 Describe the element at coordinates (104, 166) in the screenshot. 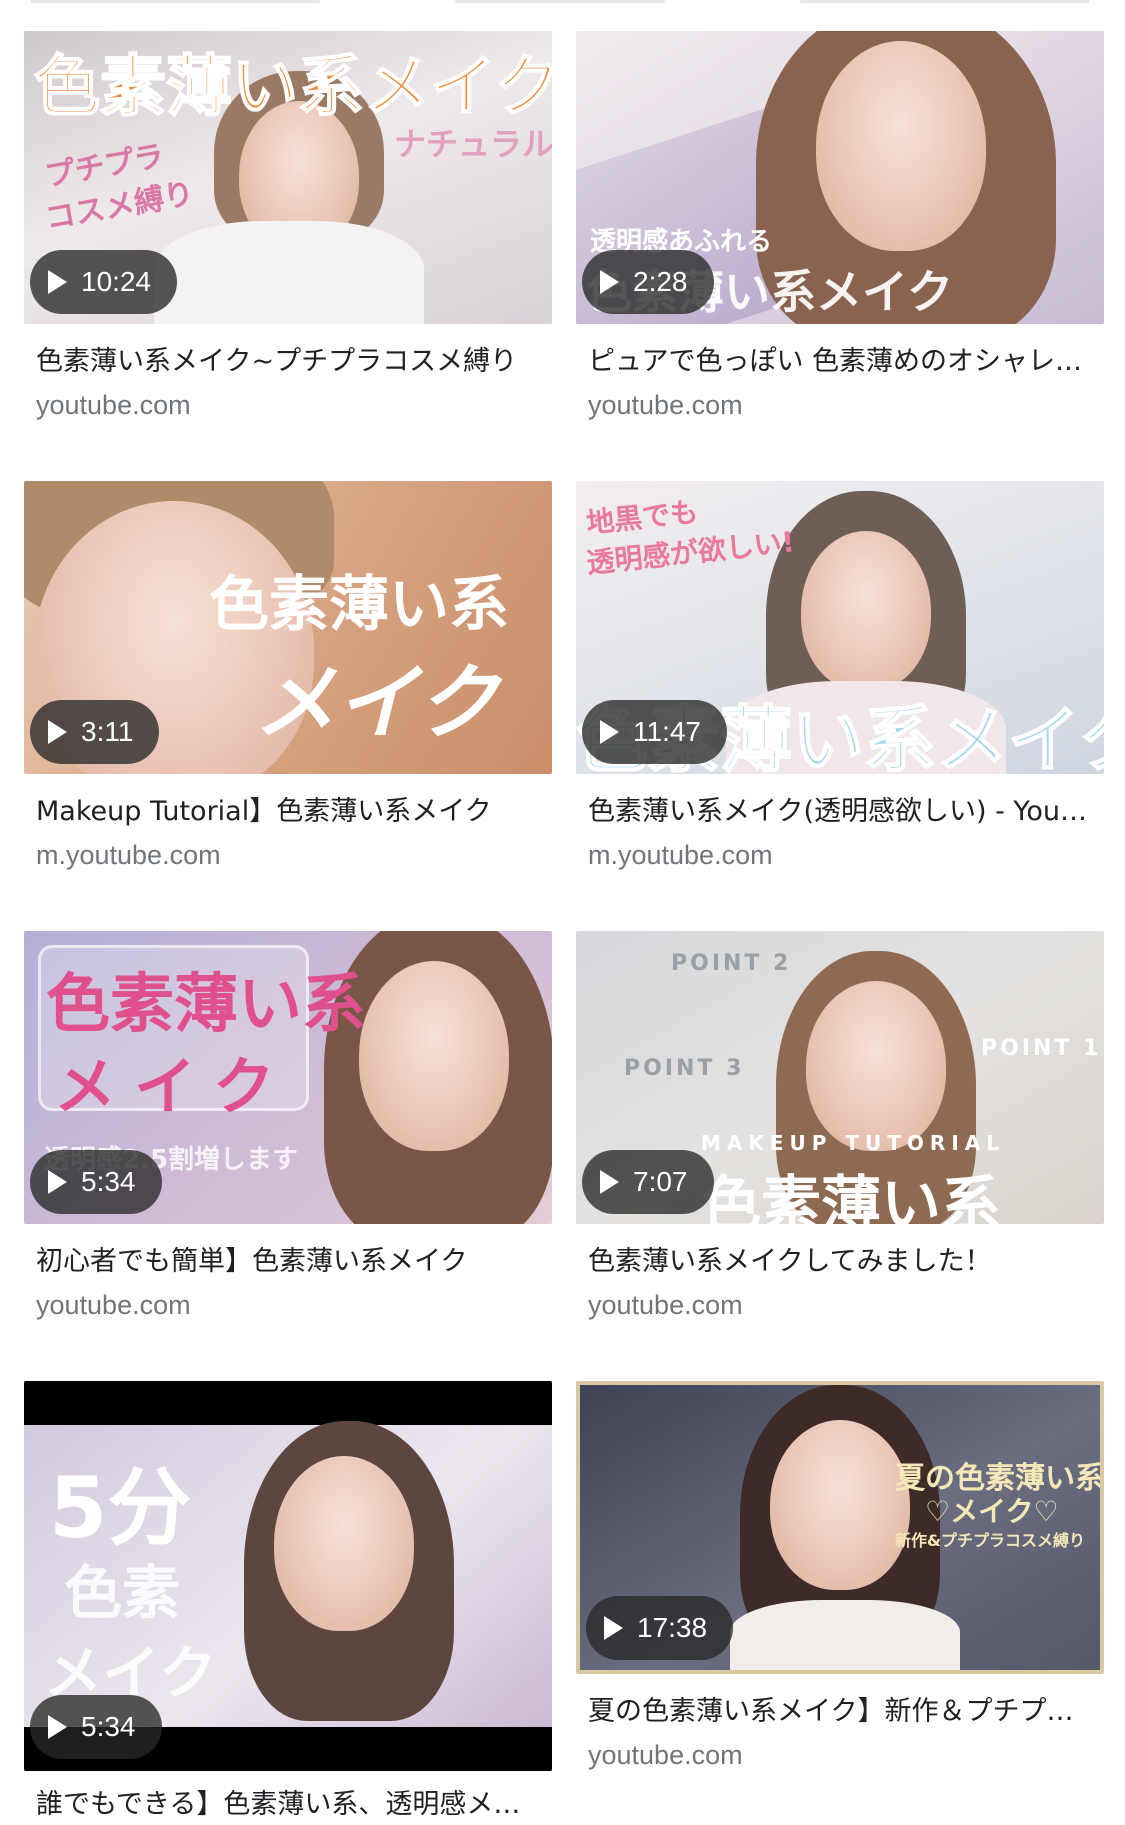

I see `thumbnail-sub-text: プチプラ` at that location.